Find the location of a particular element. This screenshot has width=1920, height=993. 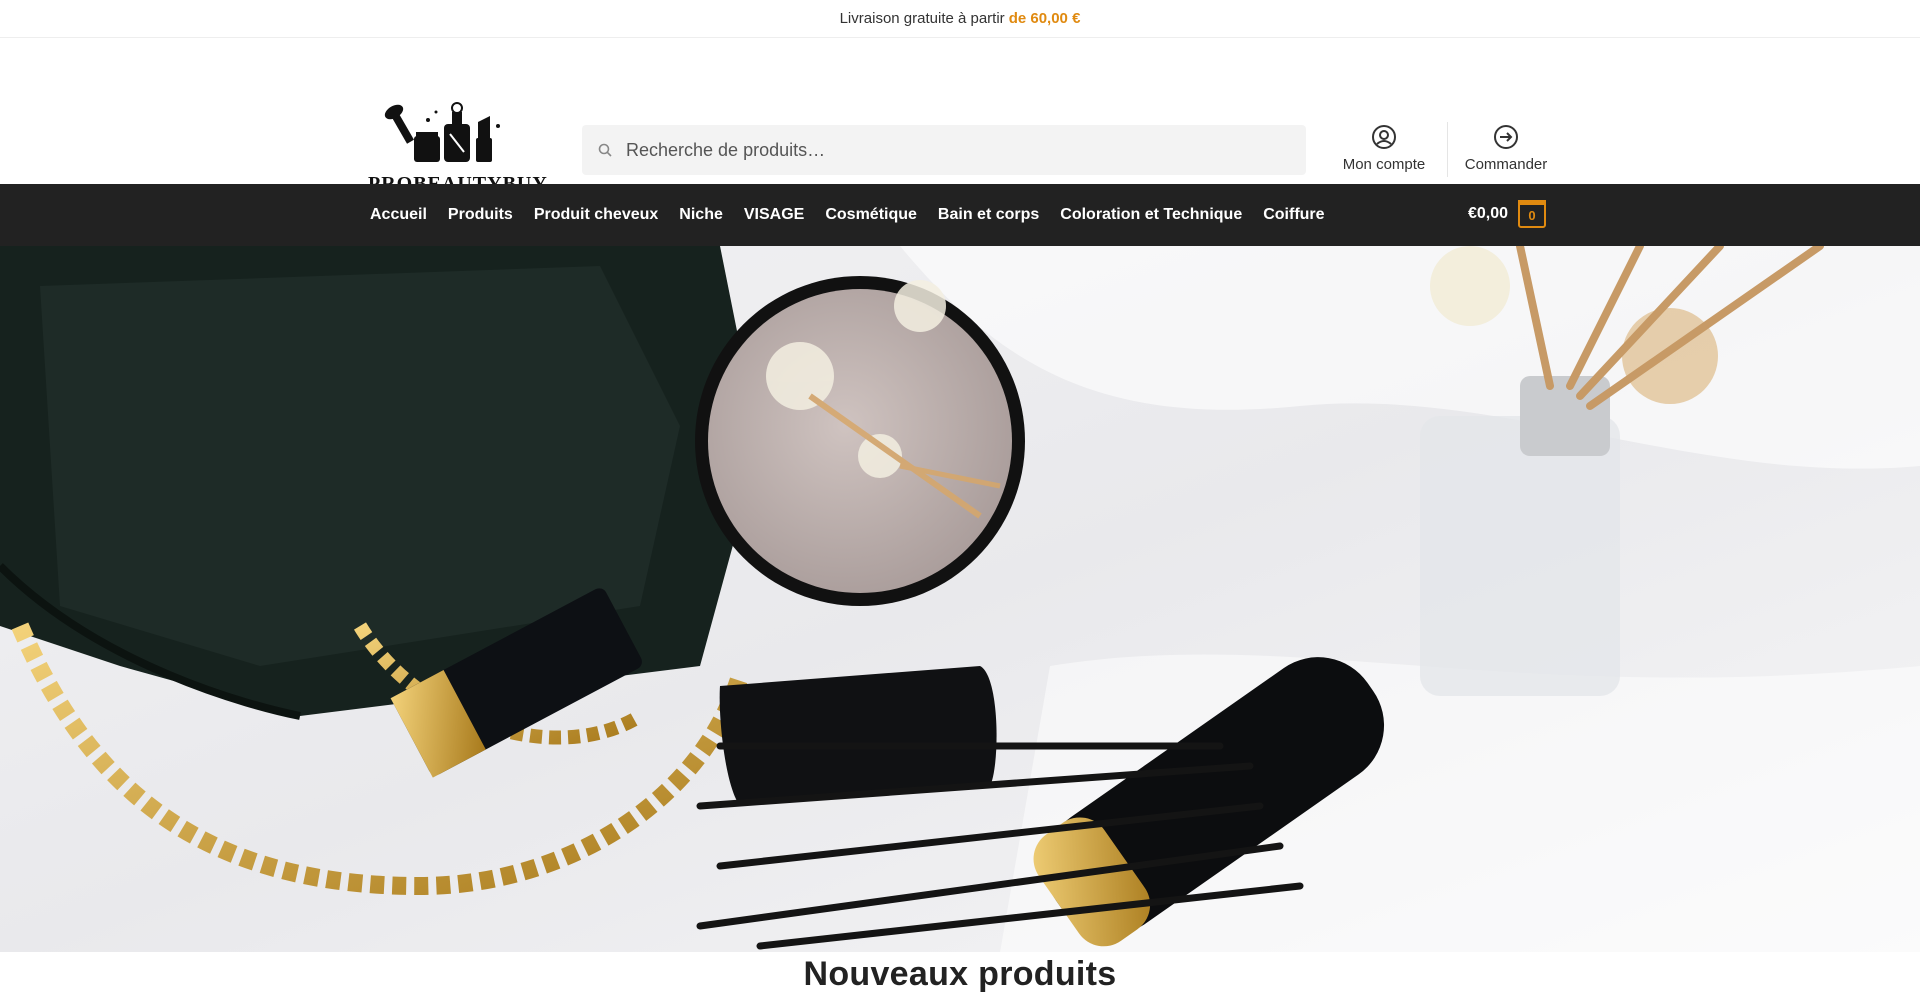

search-input is located at coordinates (946, 150).